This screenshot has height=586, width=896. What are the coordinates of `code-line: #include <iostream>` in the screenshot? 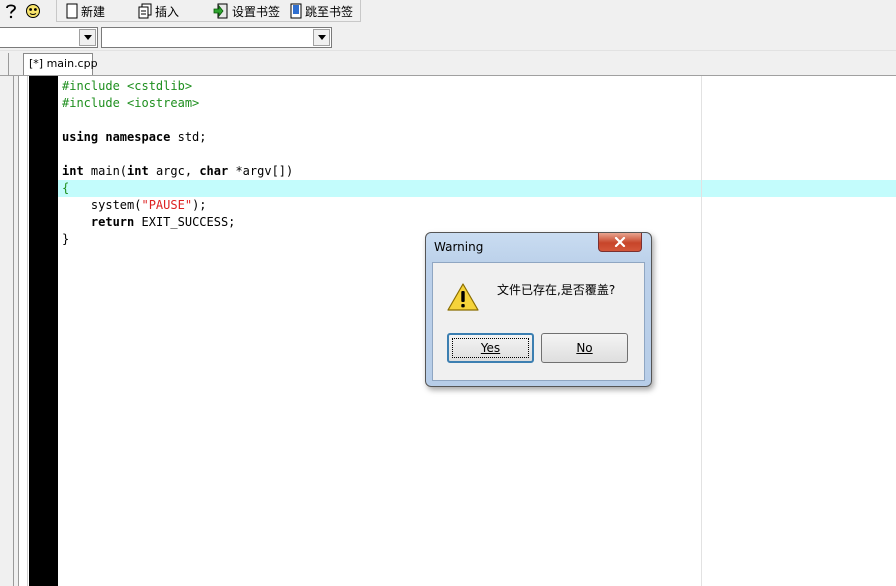 It's located at (131, 103).